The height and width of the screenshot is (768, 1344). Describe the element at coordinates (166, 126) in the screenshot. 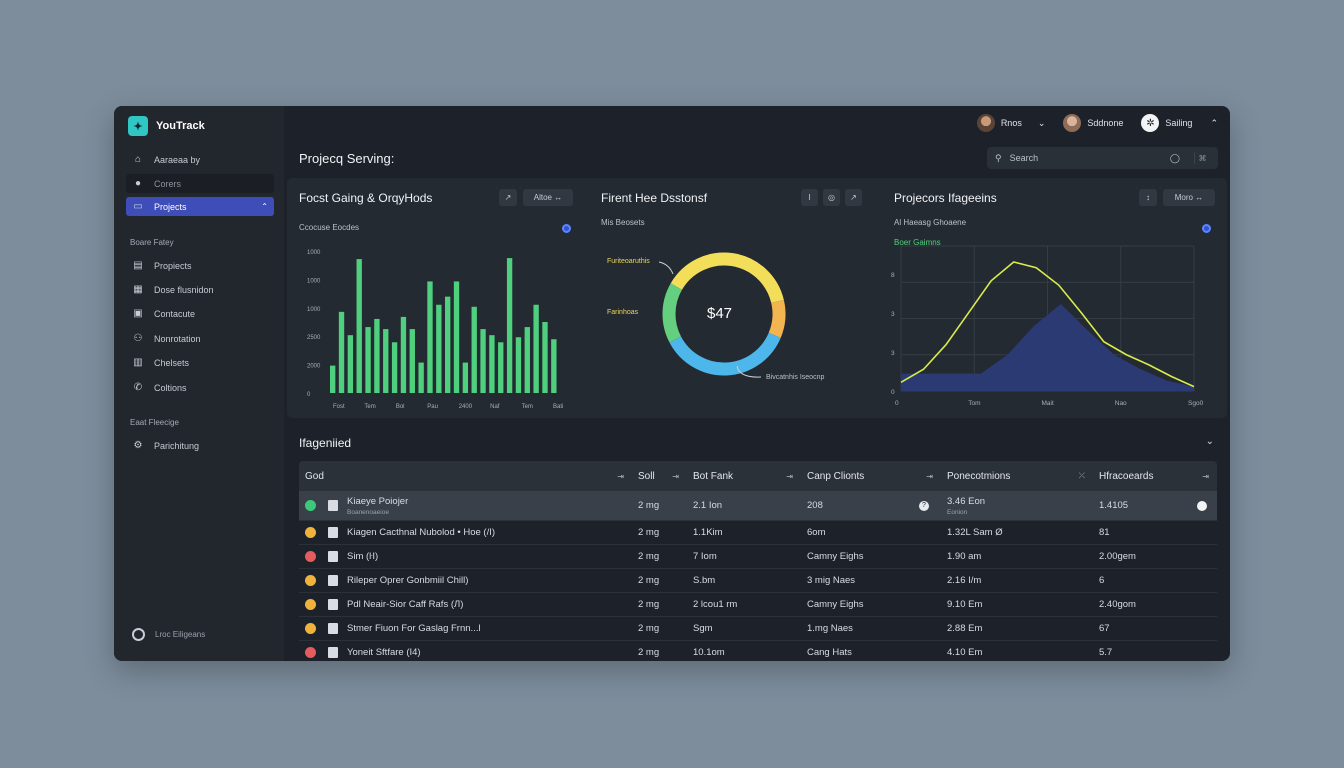

I see `brand: ✦ YouTrack` at that location.